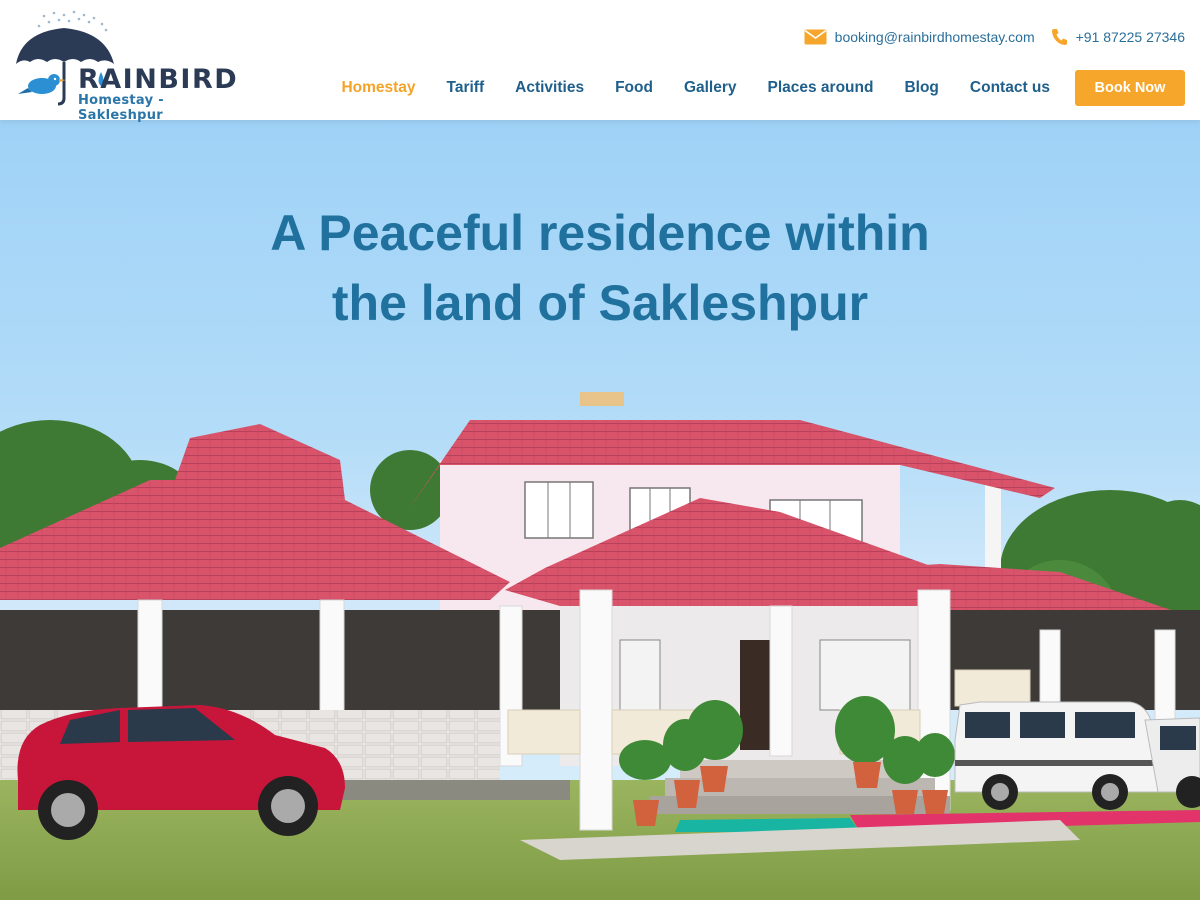  I want to click on brand-logo: RAINBIRD Homestay - Sakleshpur, so click(129, 66).